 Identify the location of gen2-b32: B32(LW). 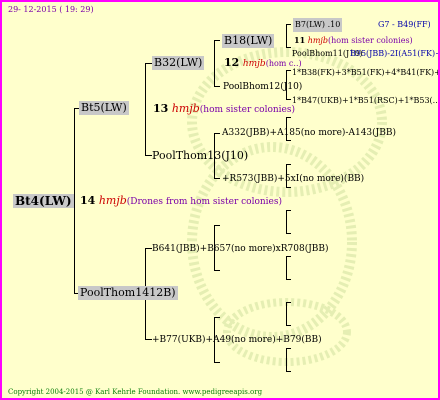
(178, 63).